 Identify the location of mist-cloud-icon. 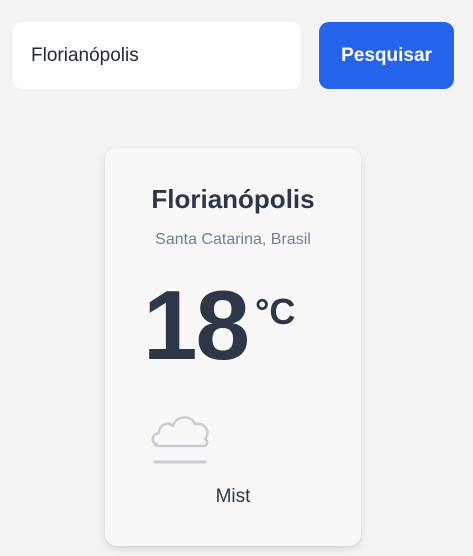
(184, 441).